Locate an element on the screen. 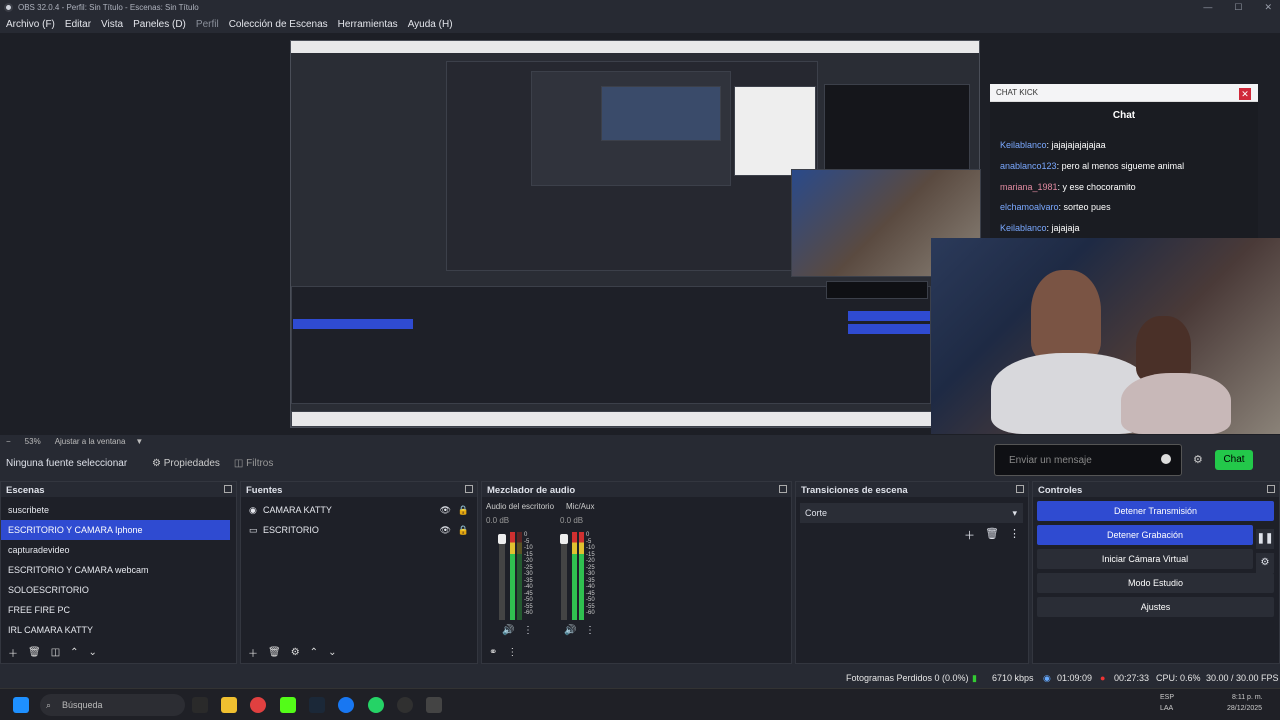  mixer-footer: ⚭ ⋮ is located at coordinates (636, 652).